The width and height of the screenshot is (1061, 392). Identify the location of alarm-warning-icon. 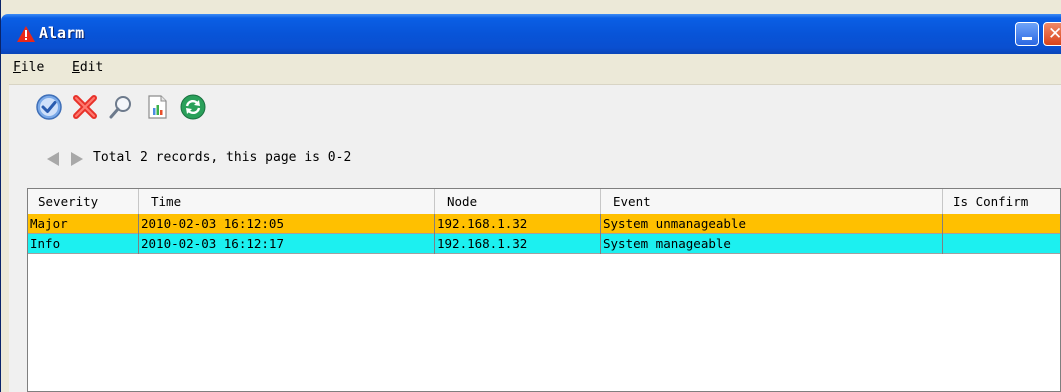
(26, 34).